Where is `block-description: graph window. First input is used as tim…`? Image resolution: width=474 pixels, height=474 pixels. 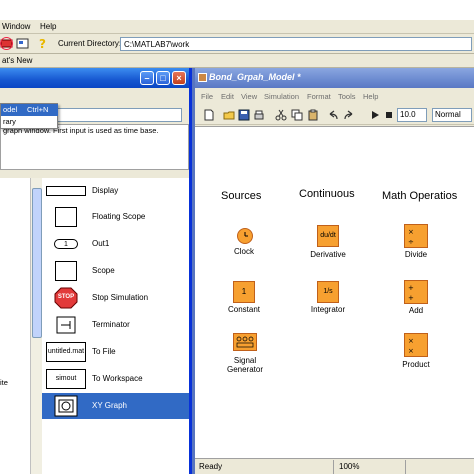
block-description: graph window. First input is used as tim… is located at coordinates (94, 147).